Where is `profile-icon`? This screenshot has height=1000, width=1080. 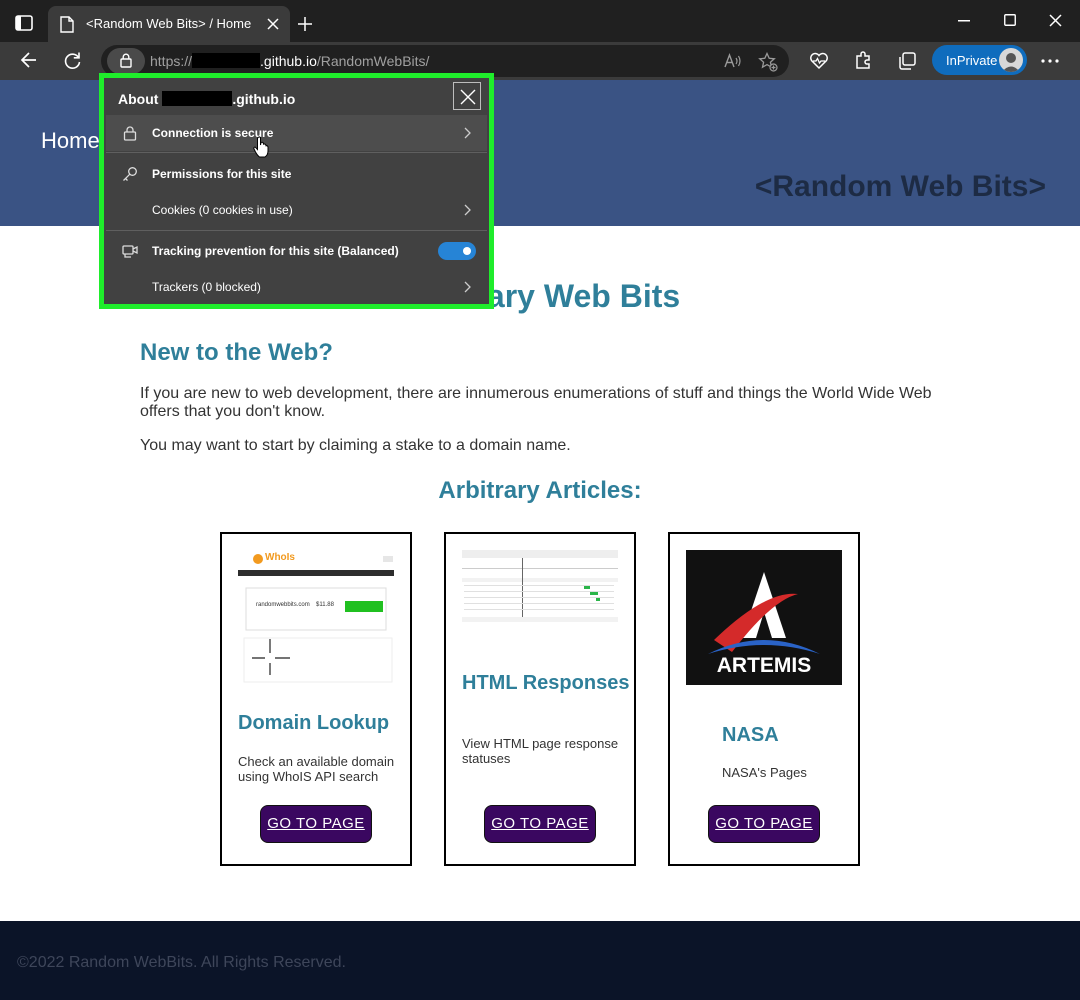 profile-icon is located at coordinates (1011, 62).